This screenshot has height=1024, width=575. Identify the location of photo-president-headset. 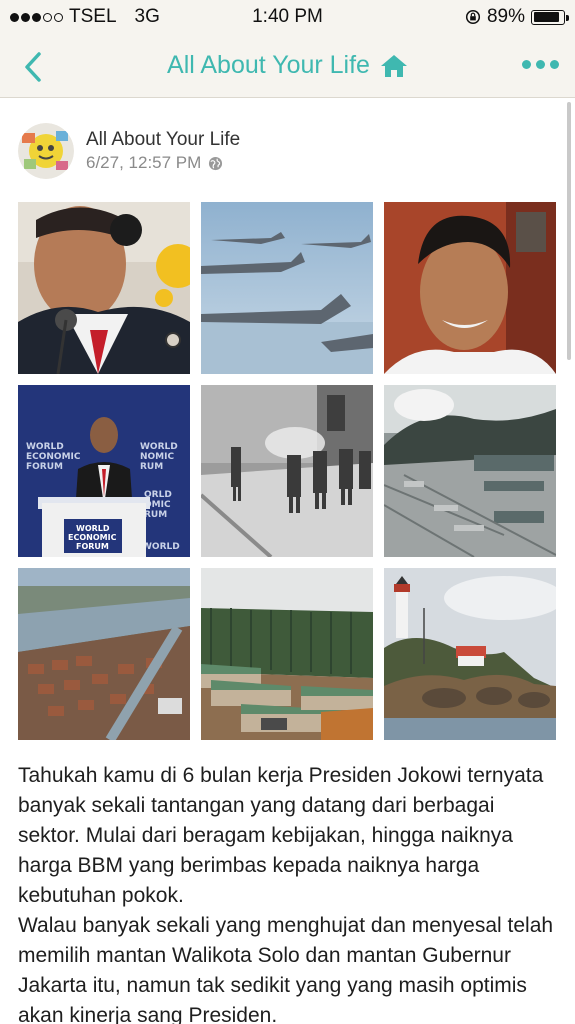
(104, 288).